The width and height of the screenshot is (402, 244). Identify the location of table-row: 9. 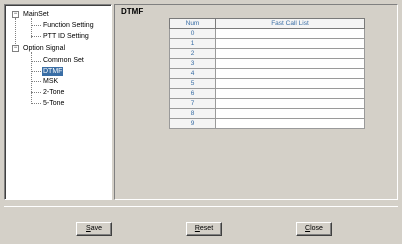
(267, 123).